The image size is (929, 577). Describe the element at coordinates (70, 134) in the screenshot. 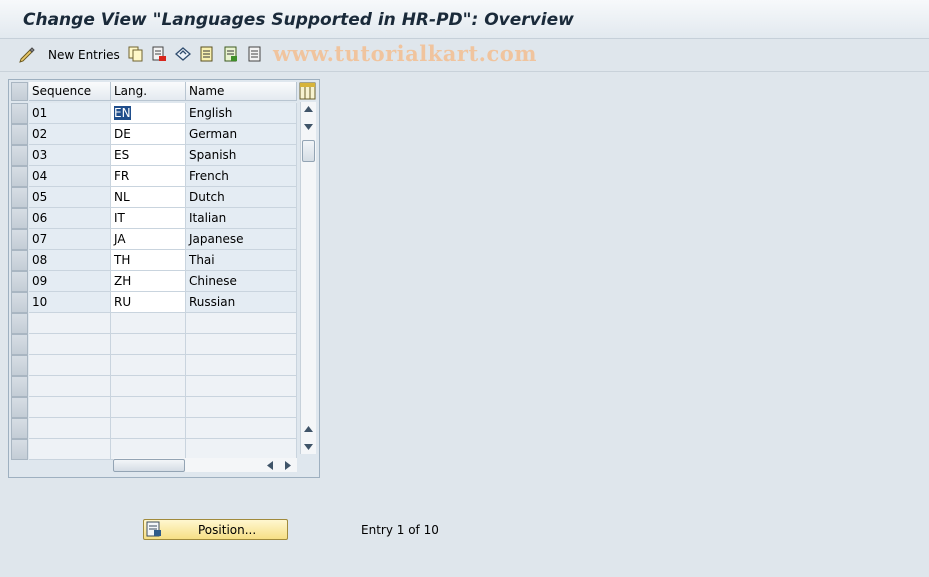

I see `cell-sequence: 02` at that location.